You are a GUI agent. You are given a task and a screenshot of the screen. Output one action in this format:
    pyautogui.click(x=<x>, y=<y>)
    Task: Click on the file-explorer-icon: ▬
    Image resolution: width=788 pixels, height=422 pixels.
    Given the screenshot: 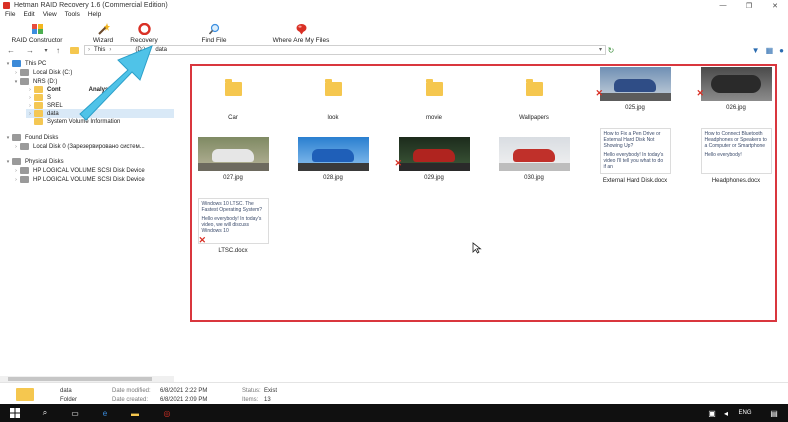 What is the action you would take?
    pyautogui.click(x=135, y=413)
    